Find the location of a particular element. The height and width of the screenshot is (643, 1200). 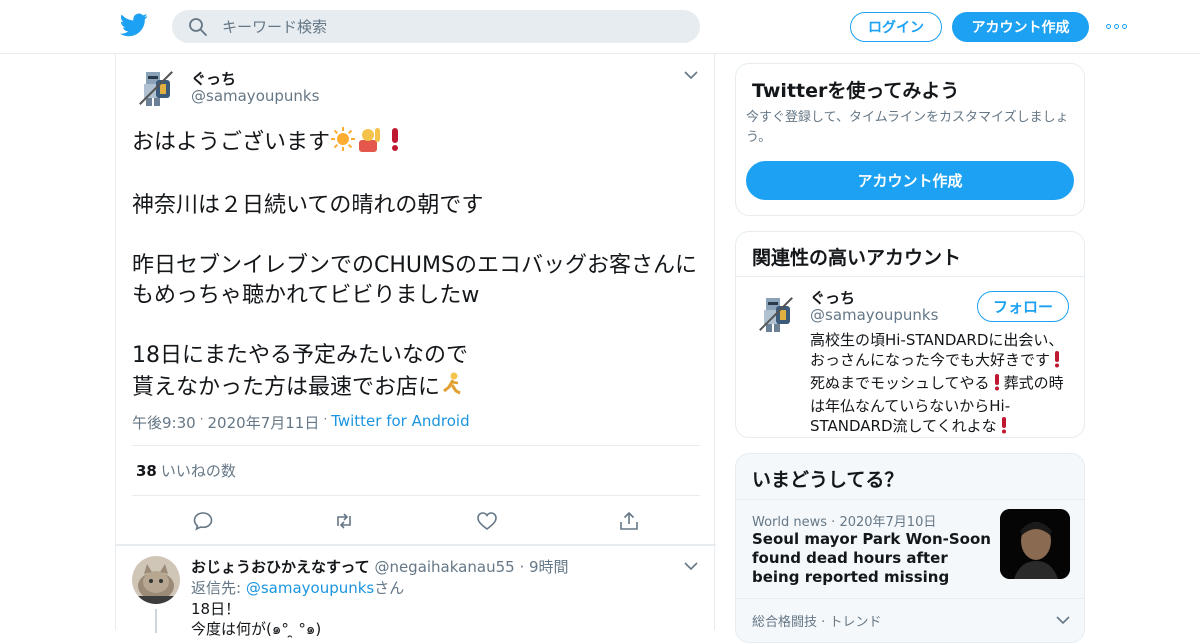

related-account-name: ぐっち is located at coordinates (832, 297).